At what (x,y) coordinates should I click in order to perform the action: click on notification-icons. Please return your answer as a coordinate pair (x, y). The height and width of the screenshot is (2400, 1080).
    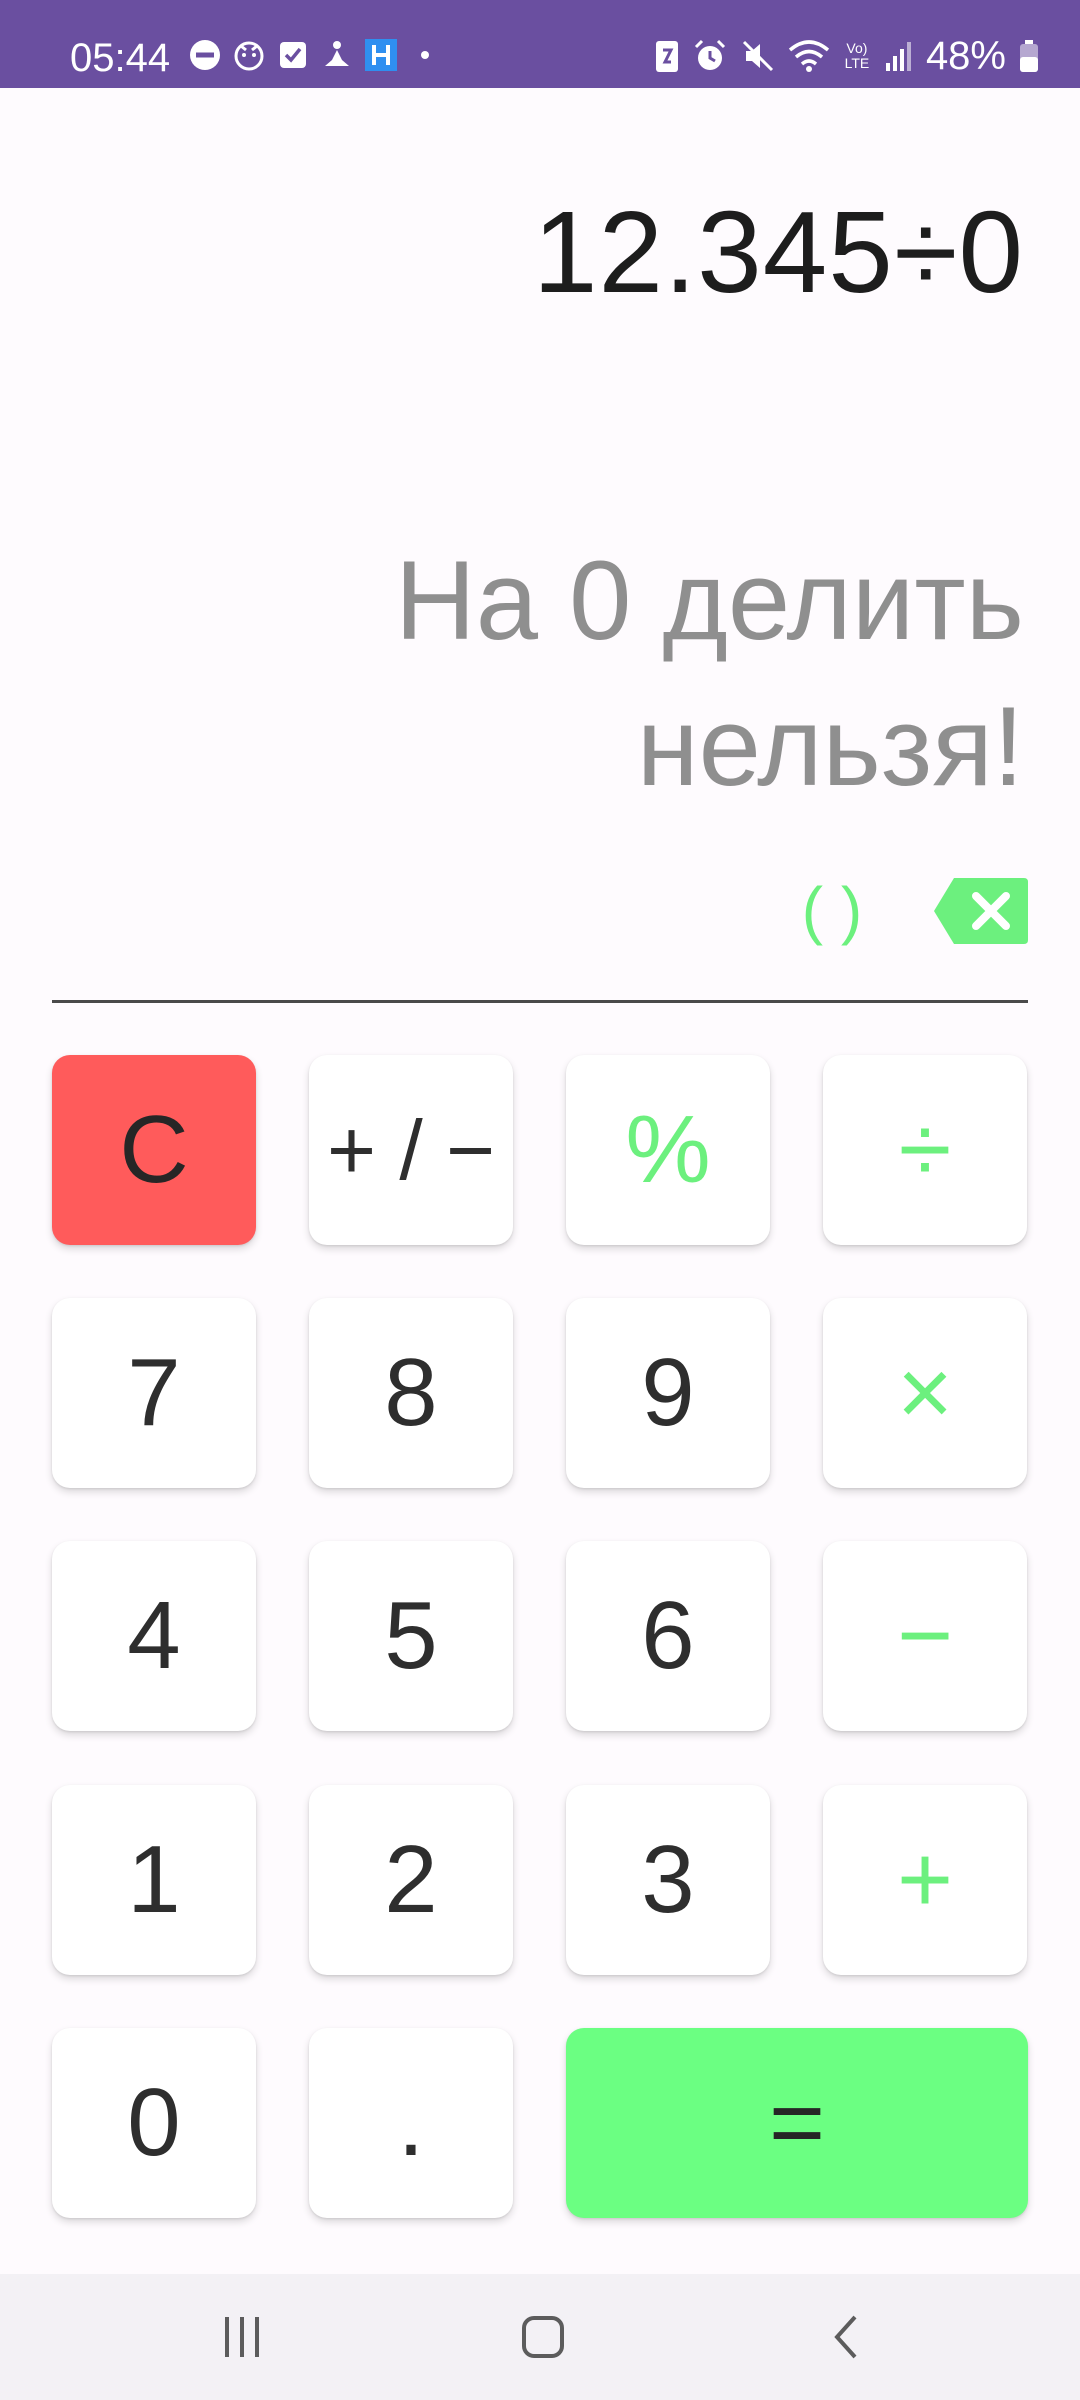
    Looking at the image, I should click on (315, 55).